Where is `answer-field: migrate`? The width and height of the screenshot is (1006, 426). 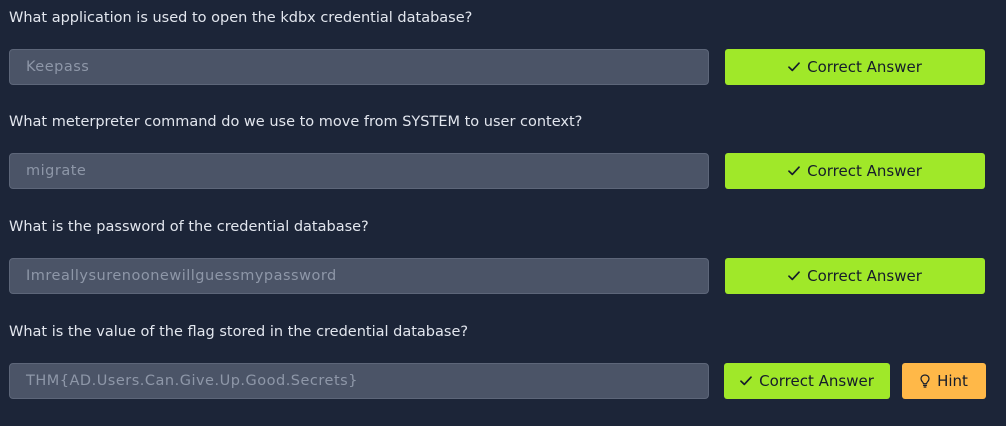
answer-field: migrate is located at coordinates (359, 171).